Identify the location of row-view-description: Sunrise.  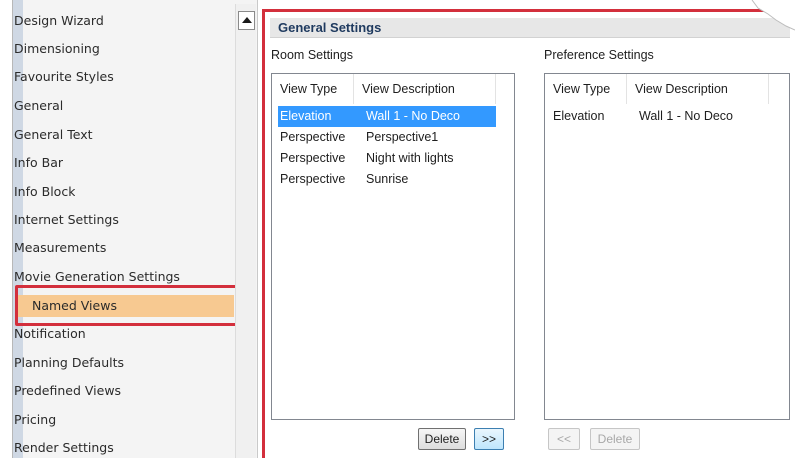
(387, 179).